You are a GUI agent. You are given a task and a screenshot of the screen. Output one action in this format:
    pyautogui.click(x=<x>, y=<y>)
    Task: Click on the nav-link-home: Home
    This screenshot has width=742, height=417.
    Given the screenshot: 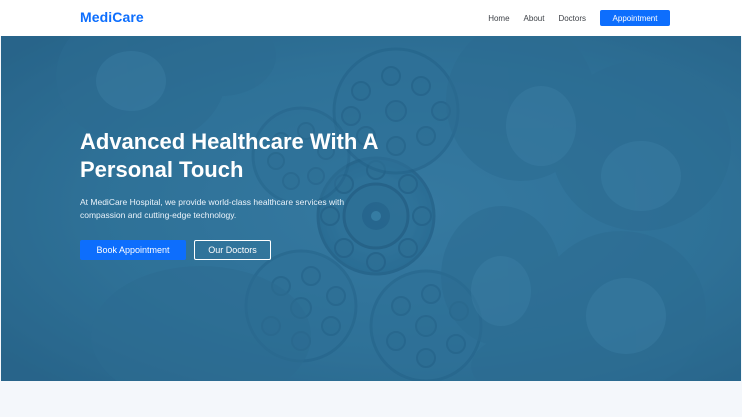 What is the action you would take?
    pyautogui.click(x=498, y=18)
    